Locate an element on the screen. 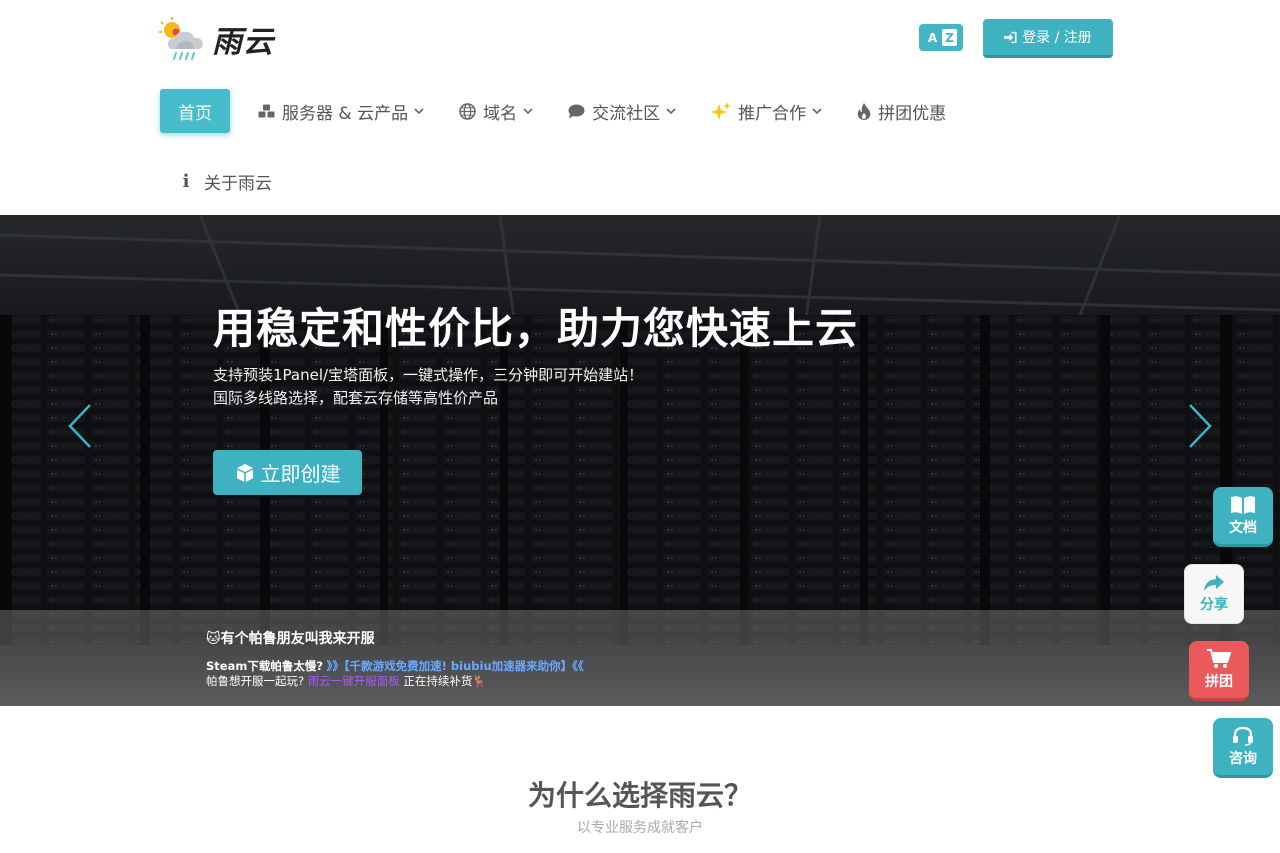 The image size is (1280, 853). create-now-button: 立即创建 is located at coordinates (287, 472).